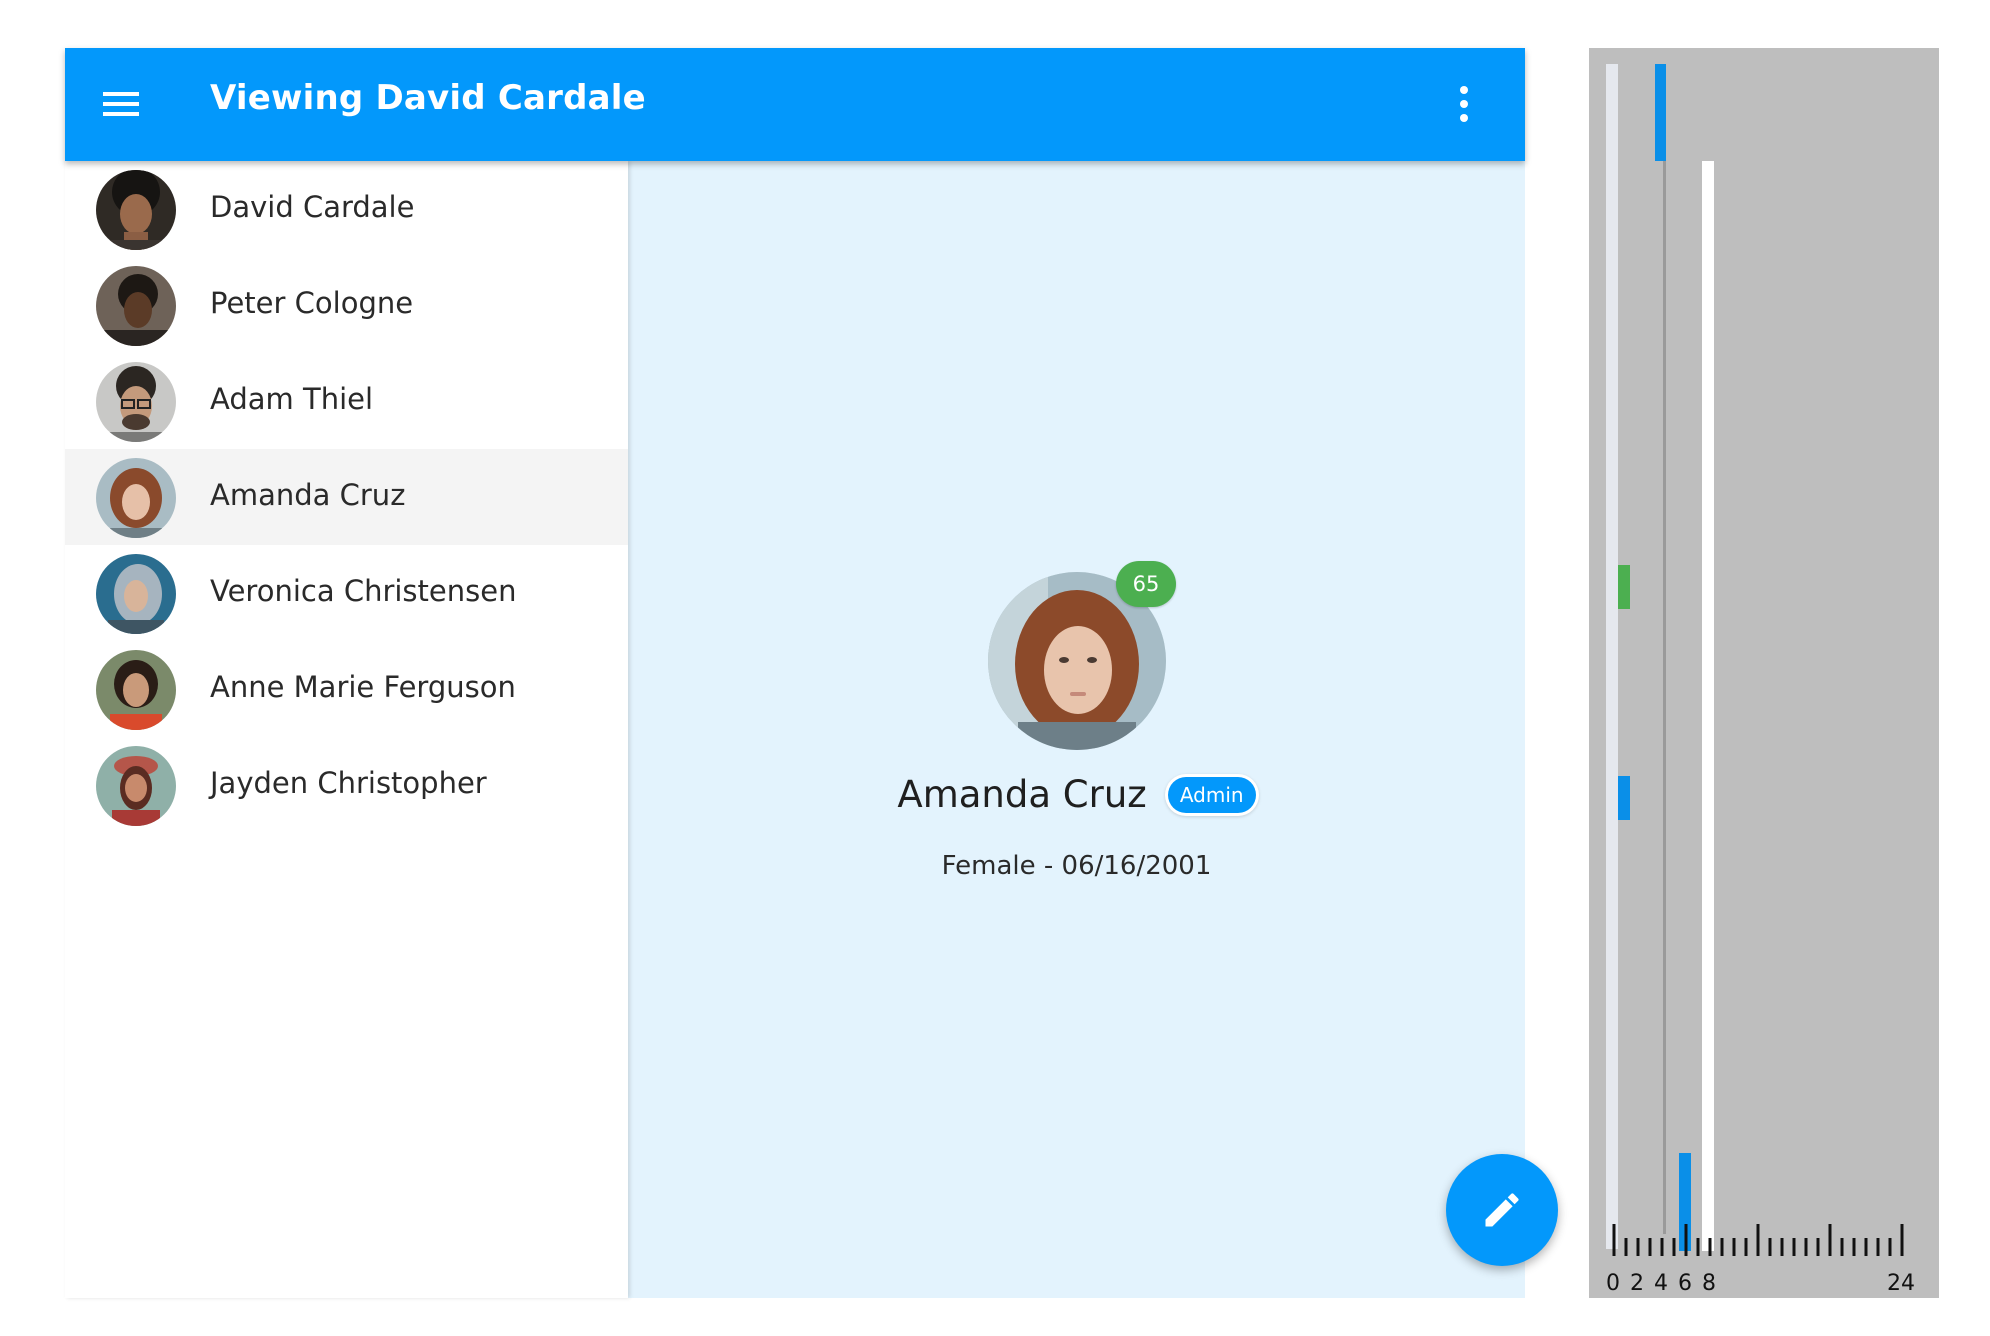 This screenshot has height=1336, width=1990. I want to click on ruler-tick-label: 4, so click(1661, 1283).